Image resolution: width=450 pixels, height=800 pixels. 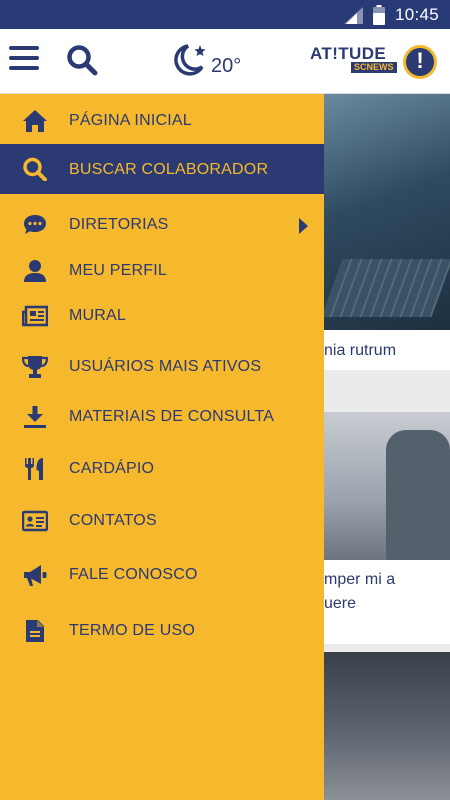 What do you see at coordinates (35, 271) in the screenshot?
I see `person-icon` at bounding box center [35, 271].